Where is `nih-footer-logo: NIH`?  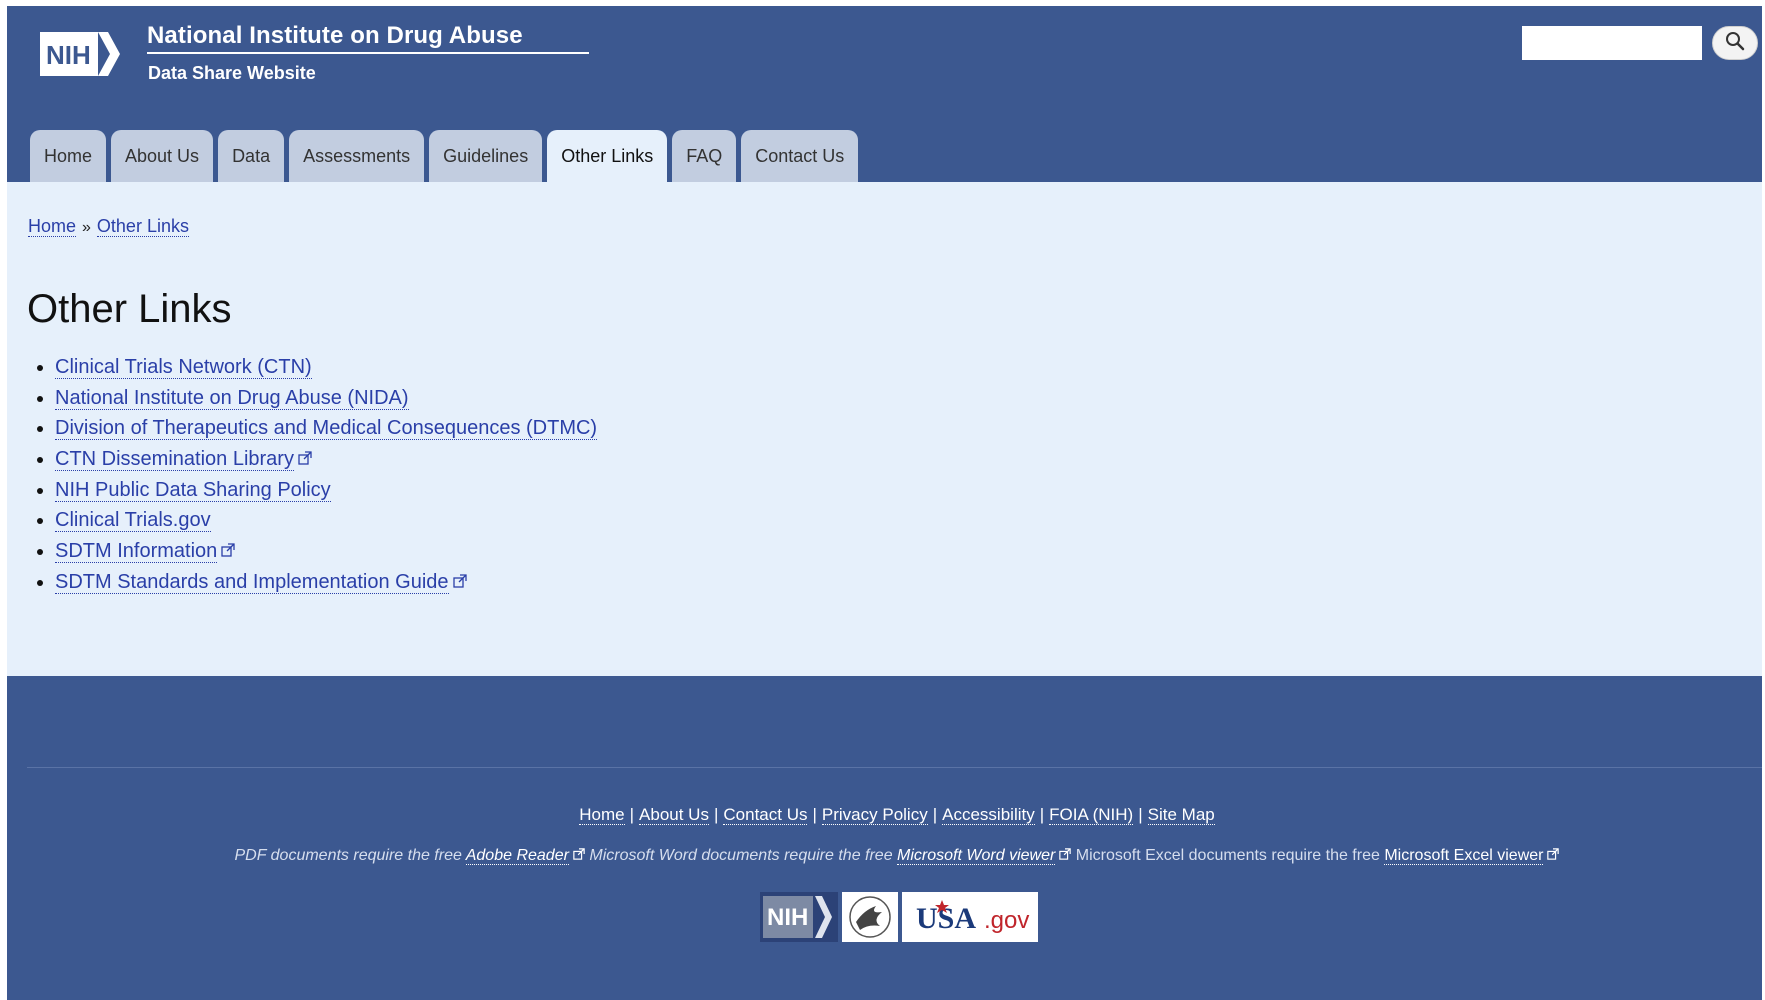
nih-footer-logo: NIH is located at coordinates (799, 917).